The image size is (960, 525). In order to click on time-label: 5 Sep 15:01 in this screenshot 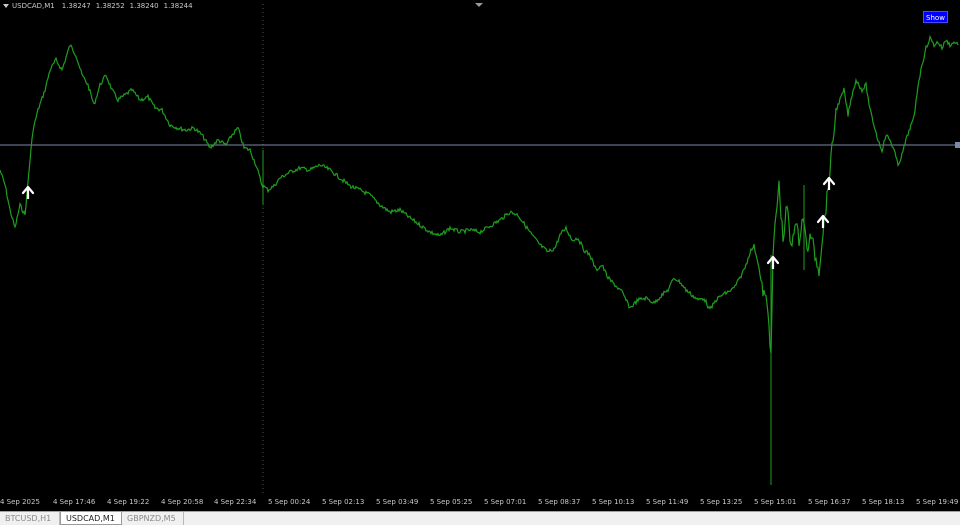, I will do `click(775, 502)`.